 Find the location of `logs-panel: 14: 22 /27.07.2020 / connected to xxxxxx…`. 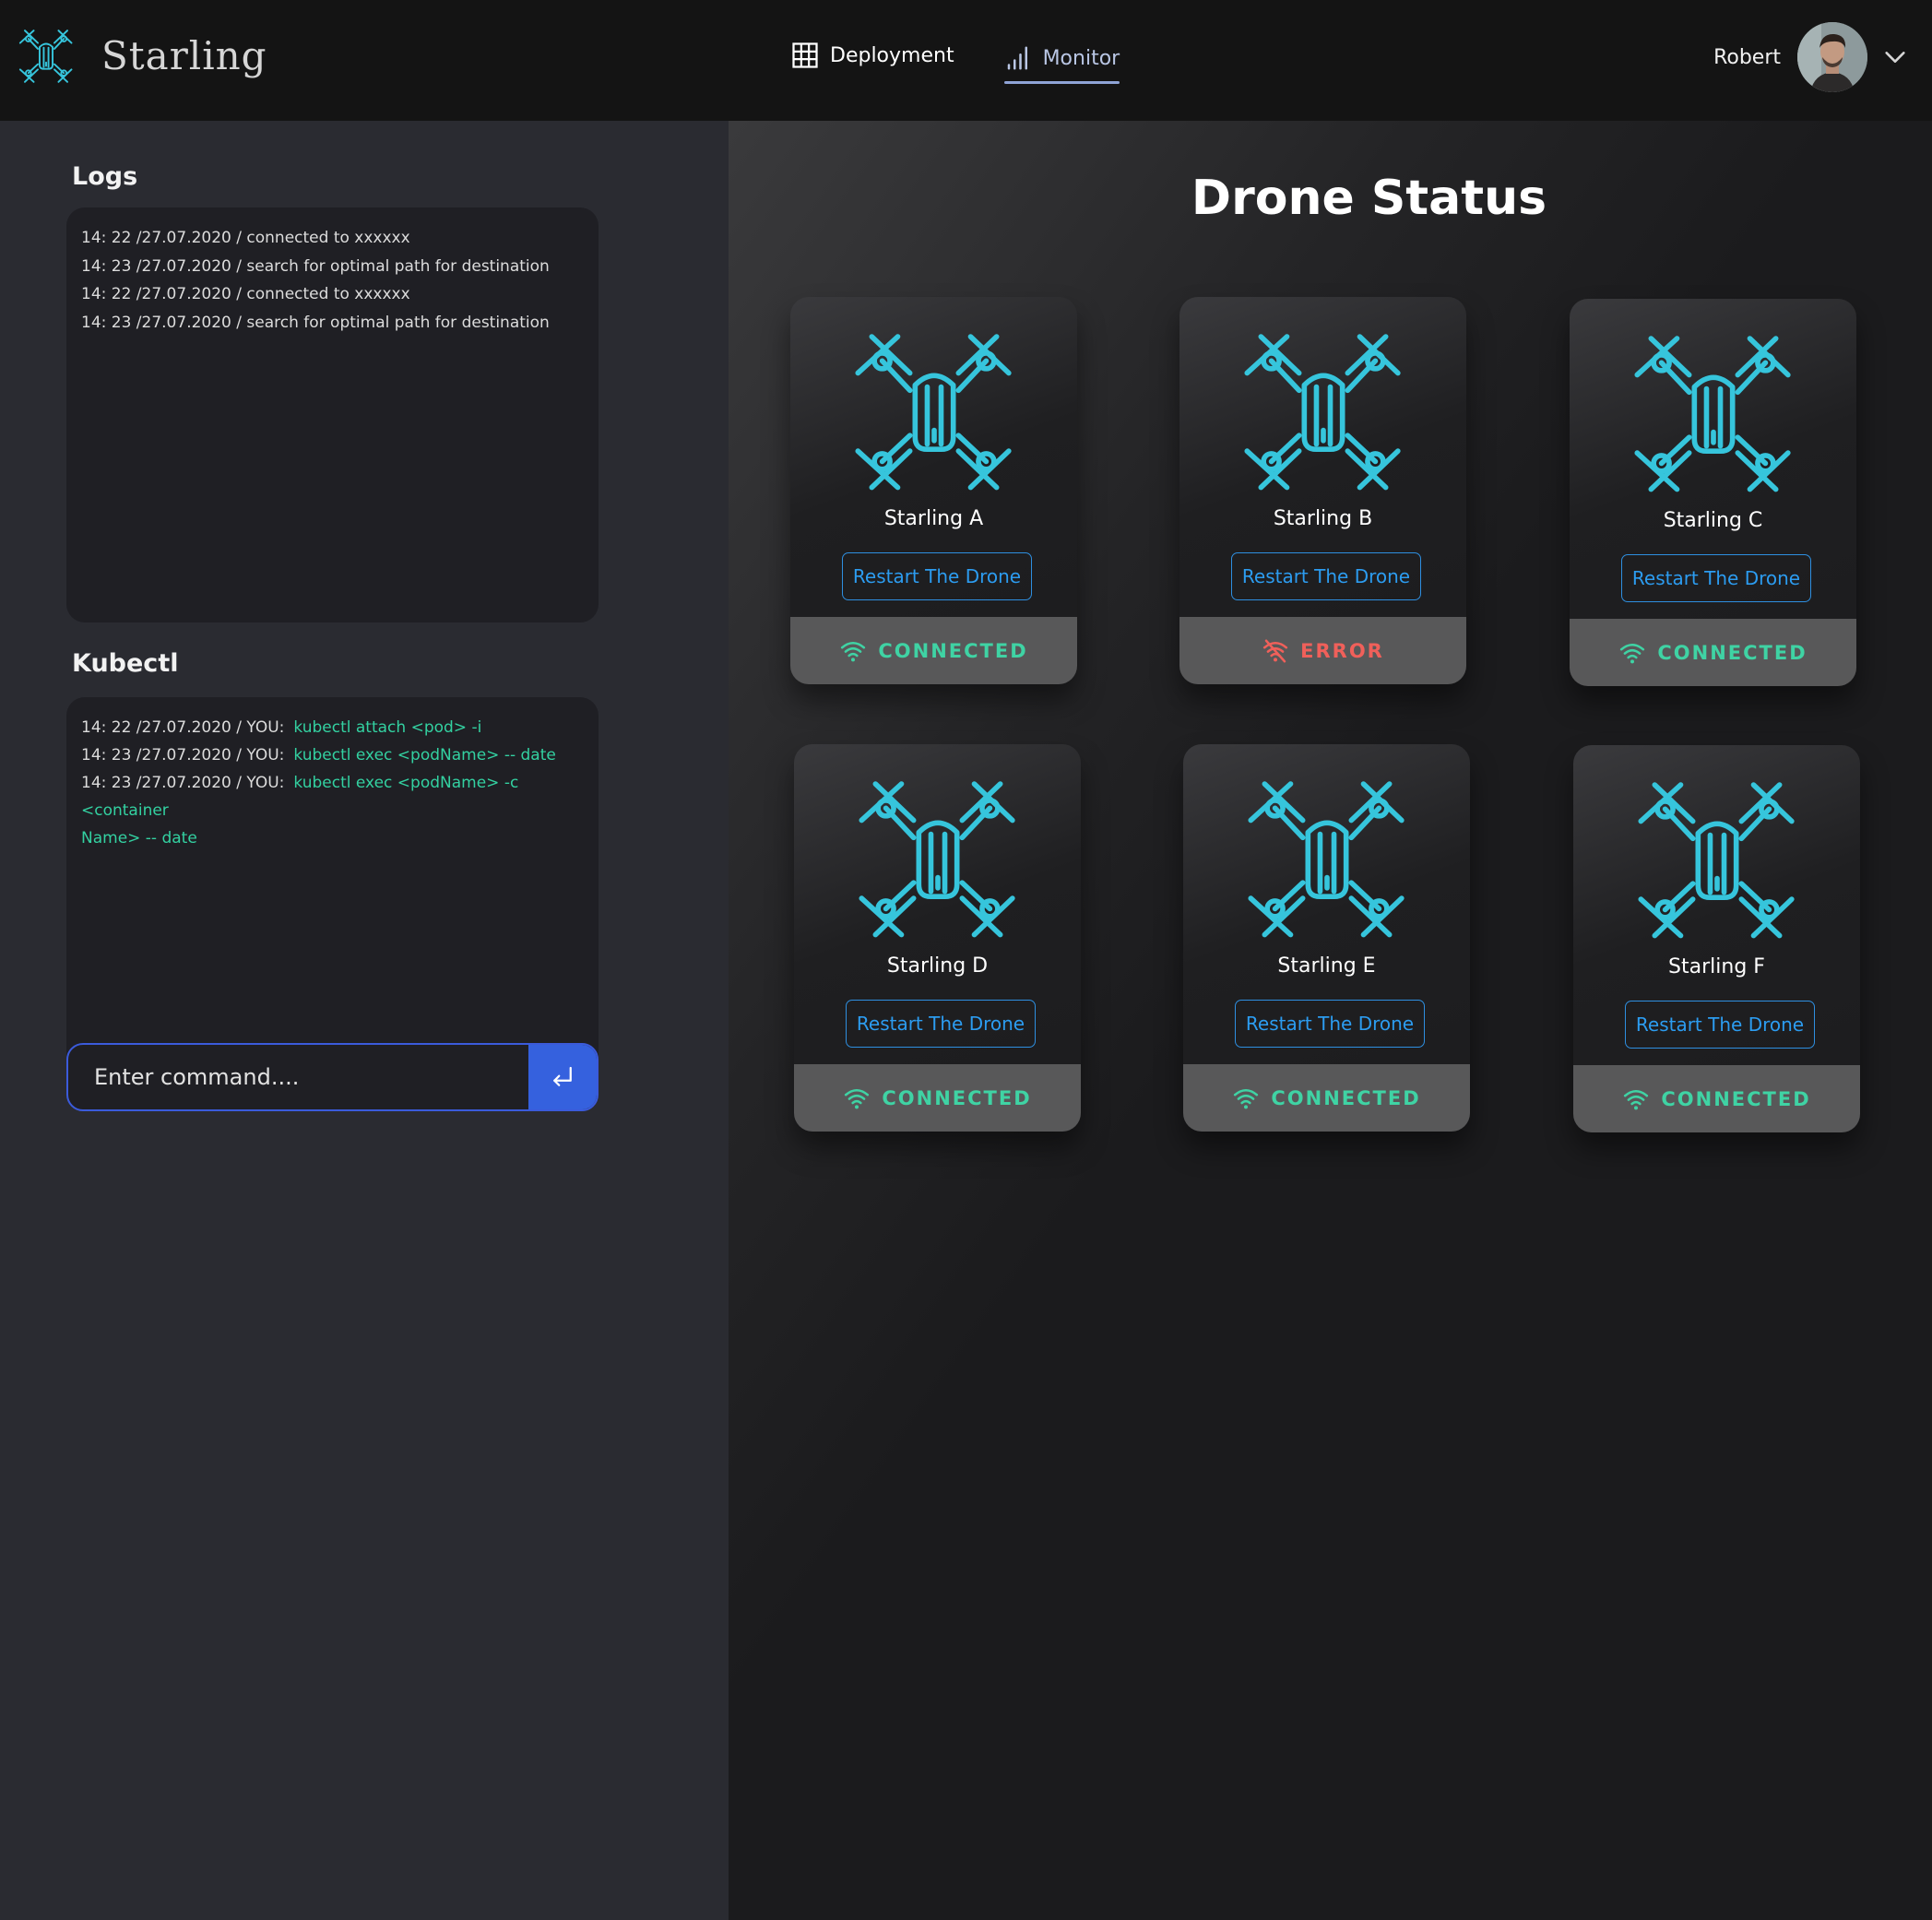

logs-panel: 14: 22 /27.07.2020 / connected to xxxxxx… is located at coordinates (332, 414).